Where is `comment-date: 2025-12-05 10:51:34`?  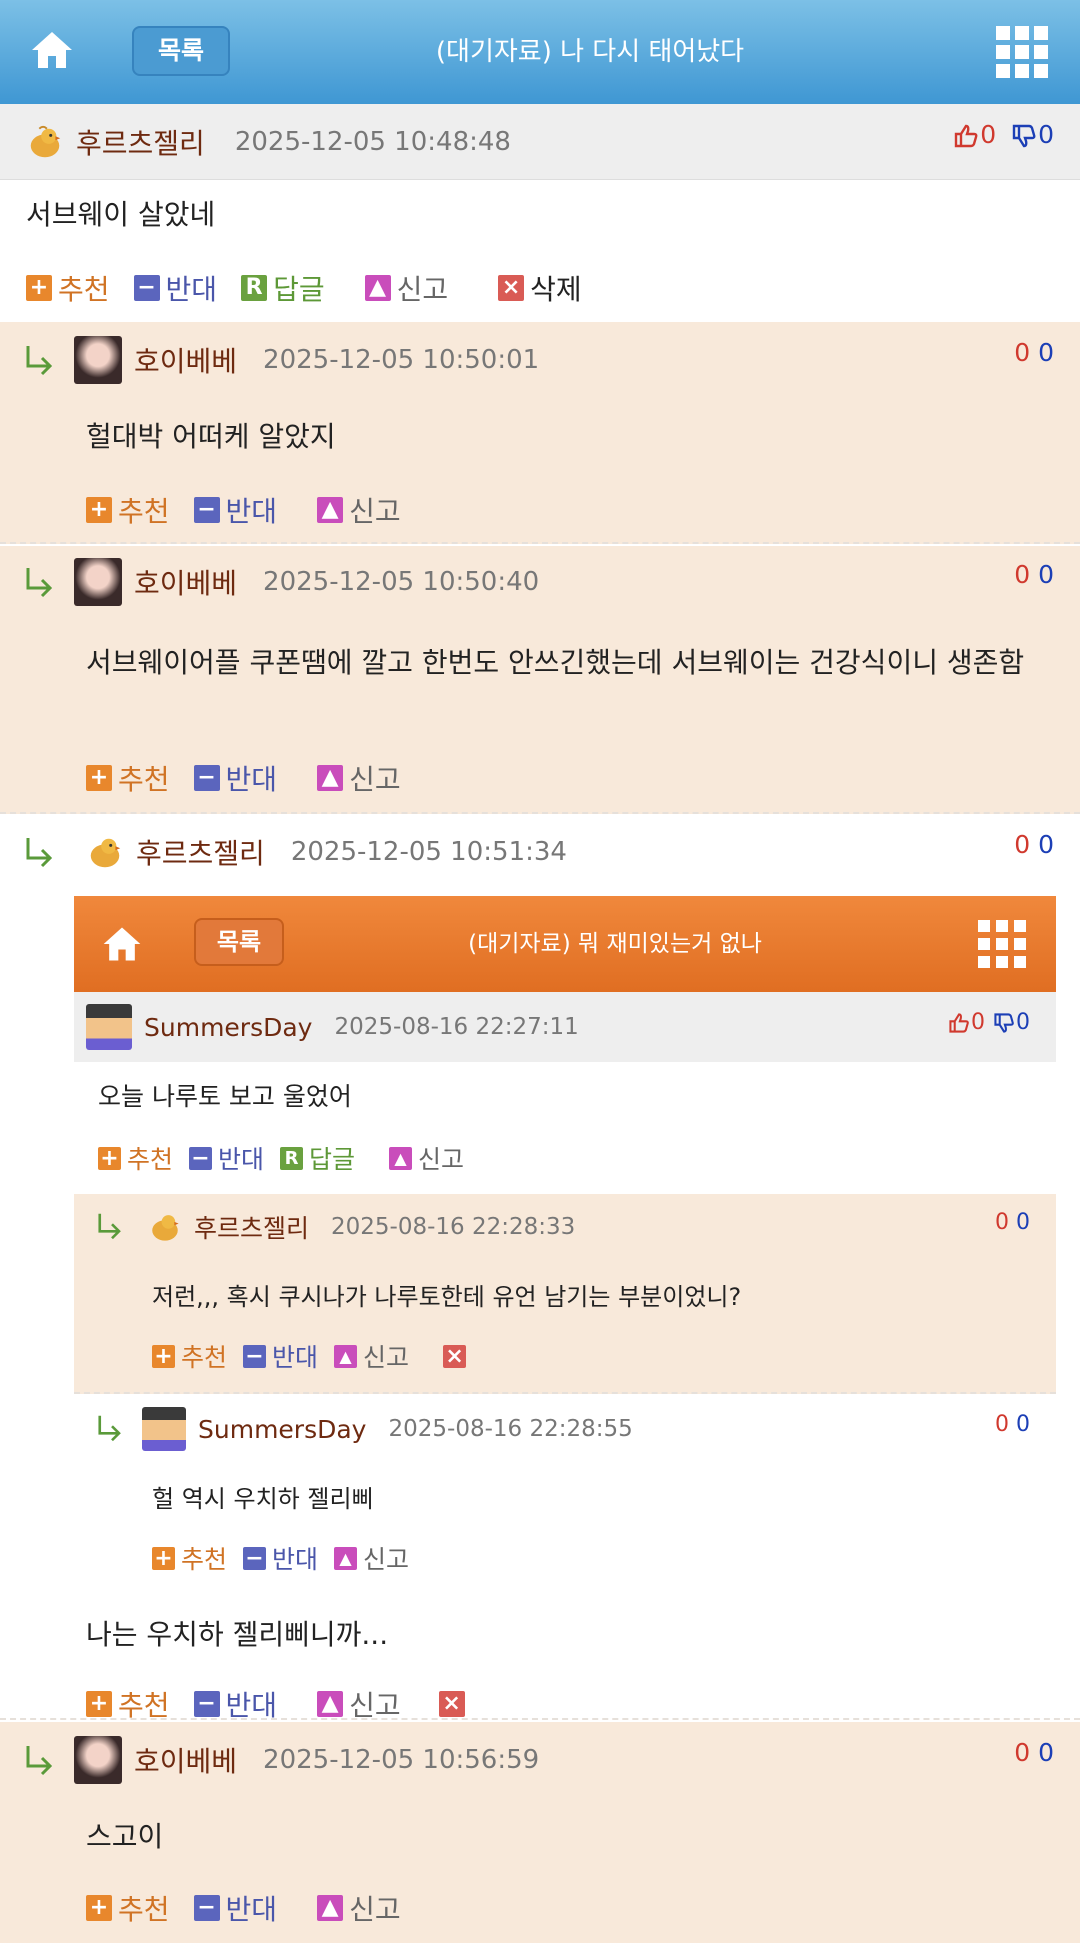
comment-date: 2025-12-05 10:51:34 is located at coordinates (428, 852).